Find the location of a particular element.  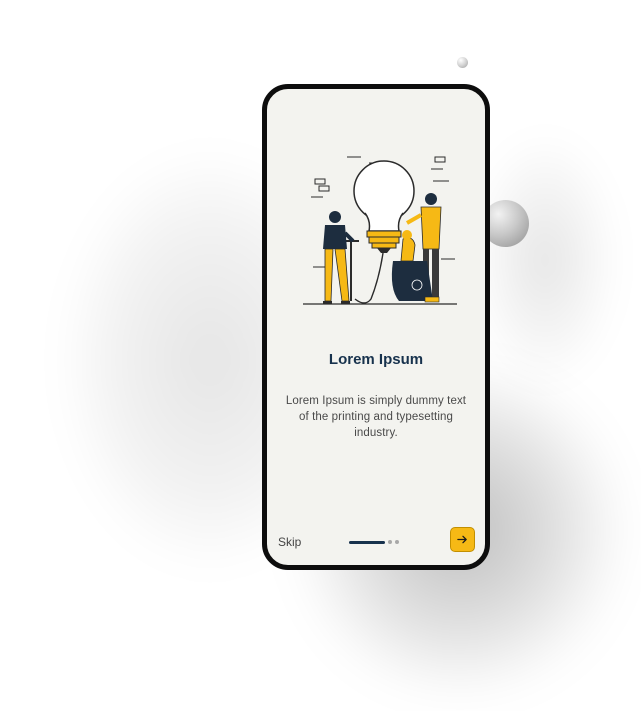

background-shadow is located at coordinates (545, 260).